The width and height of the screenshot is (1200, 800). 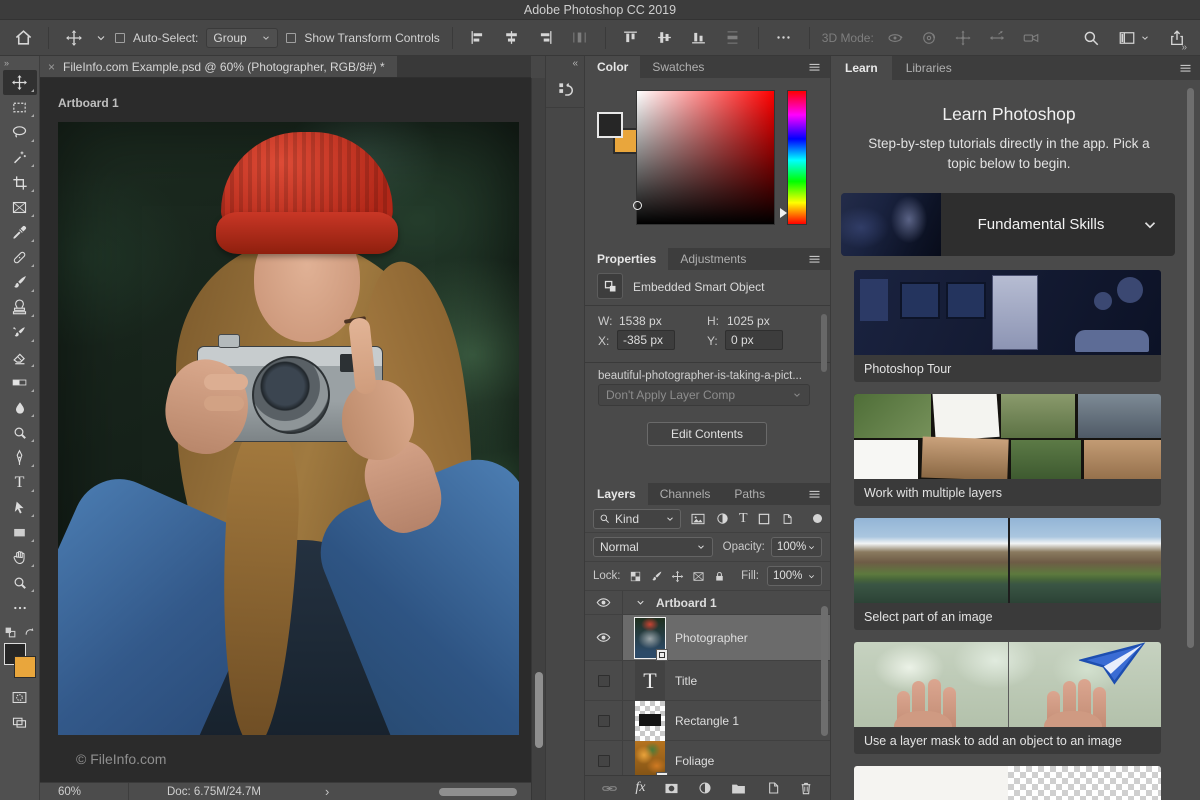 What do you see at coordinates (707, 434) in the screenshot?
I see `edit-contents-button: Edit Contents` at bounding box center [707, 434].